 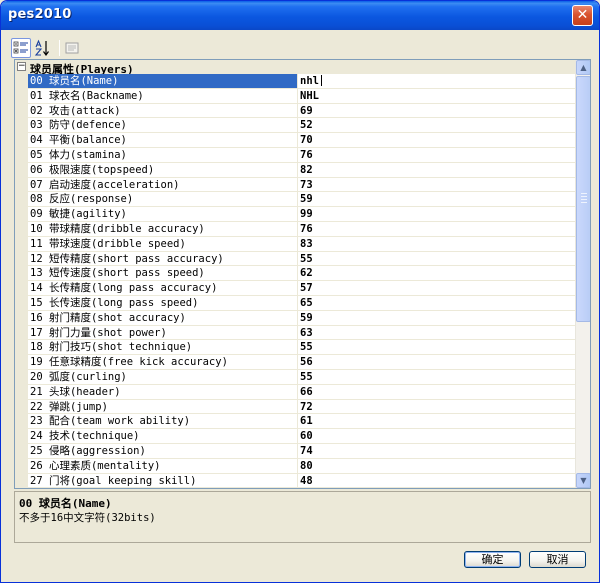 I want to click on property-name: 23 配合(team work ability), so click(x=163, y=422).